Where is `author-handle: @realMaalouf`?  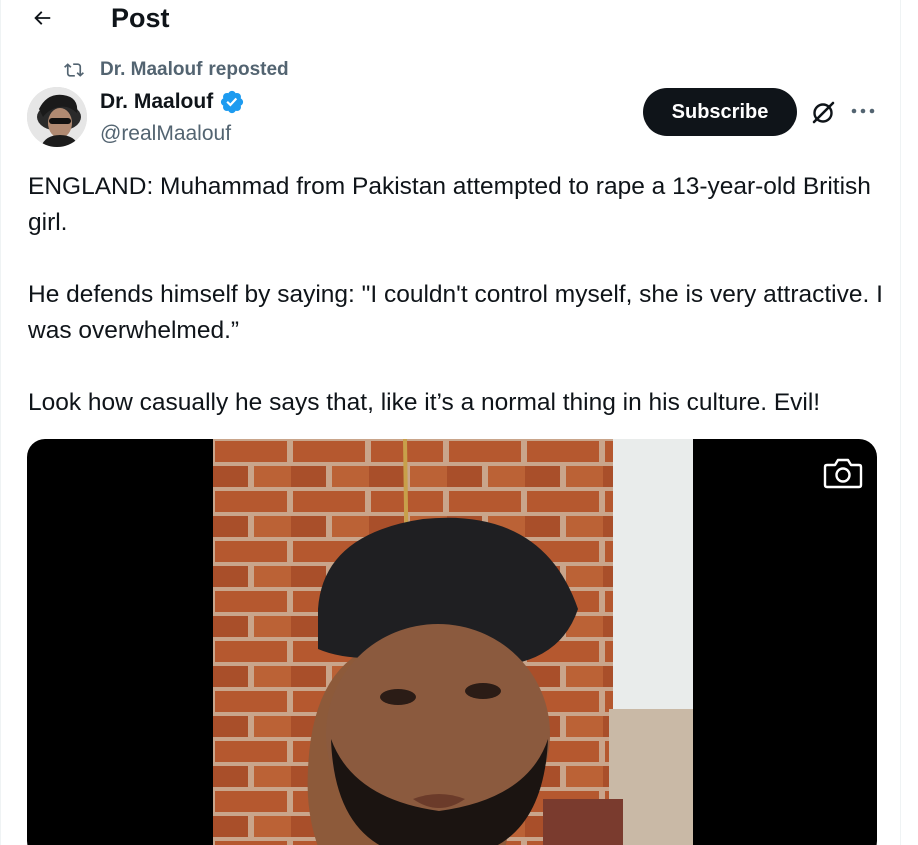
author-handle: @realMaalouf is located at coordinates (165, 134).